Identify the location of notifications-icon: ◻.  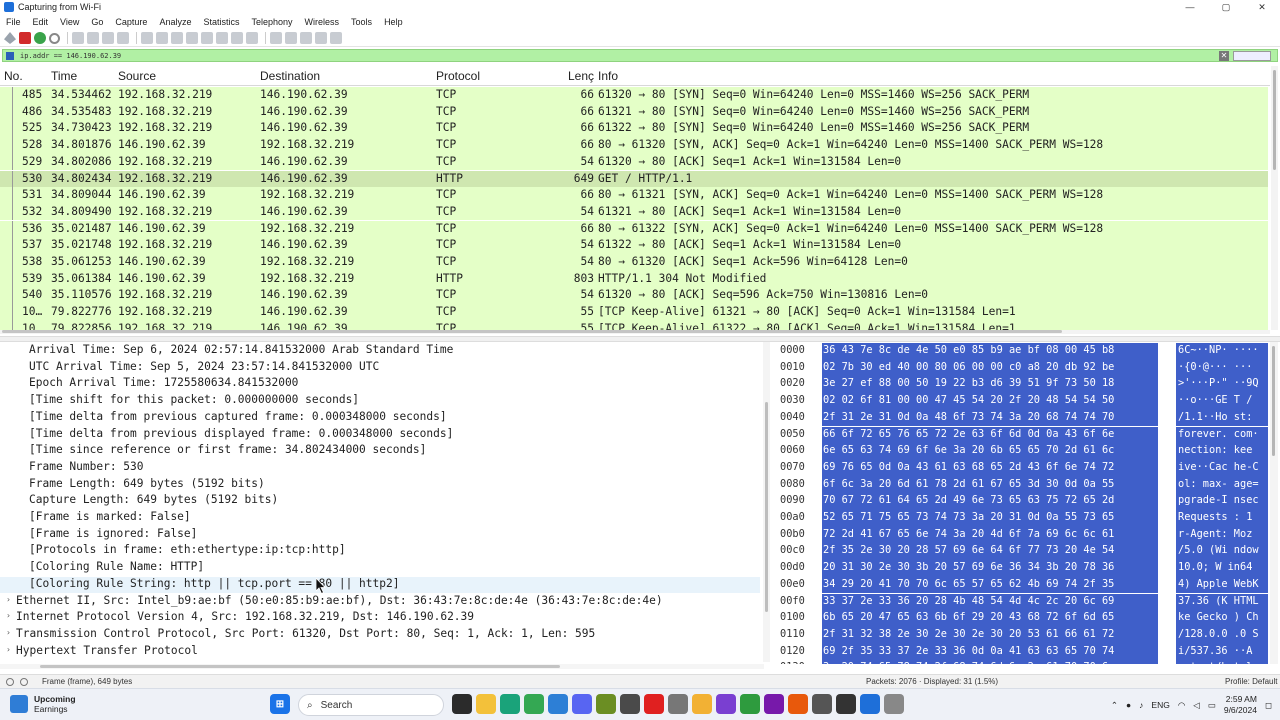
(1268, 705).